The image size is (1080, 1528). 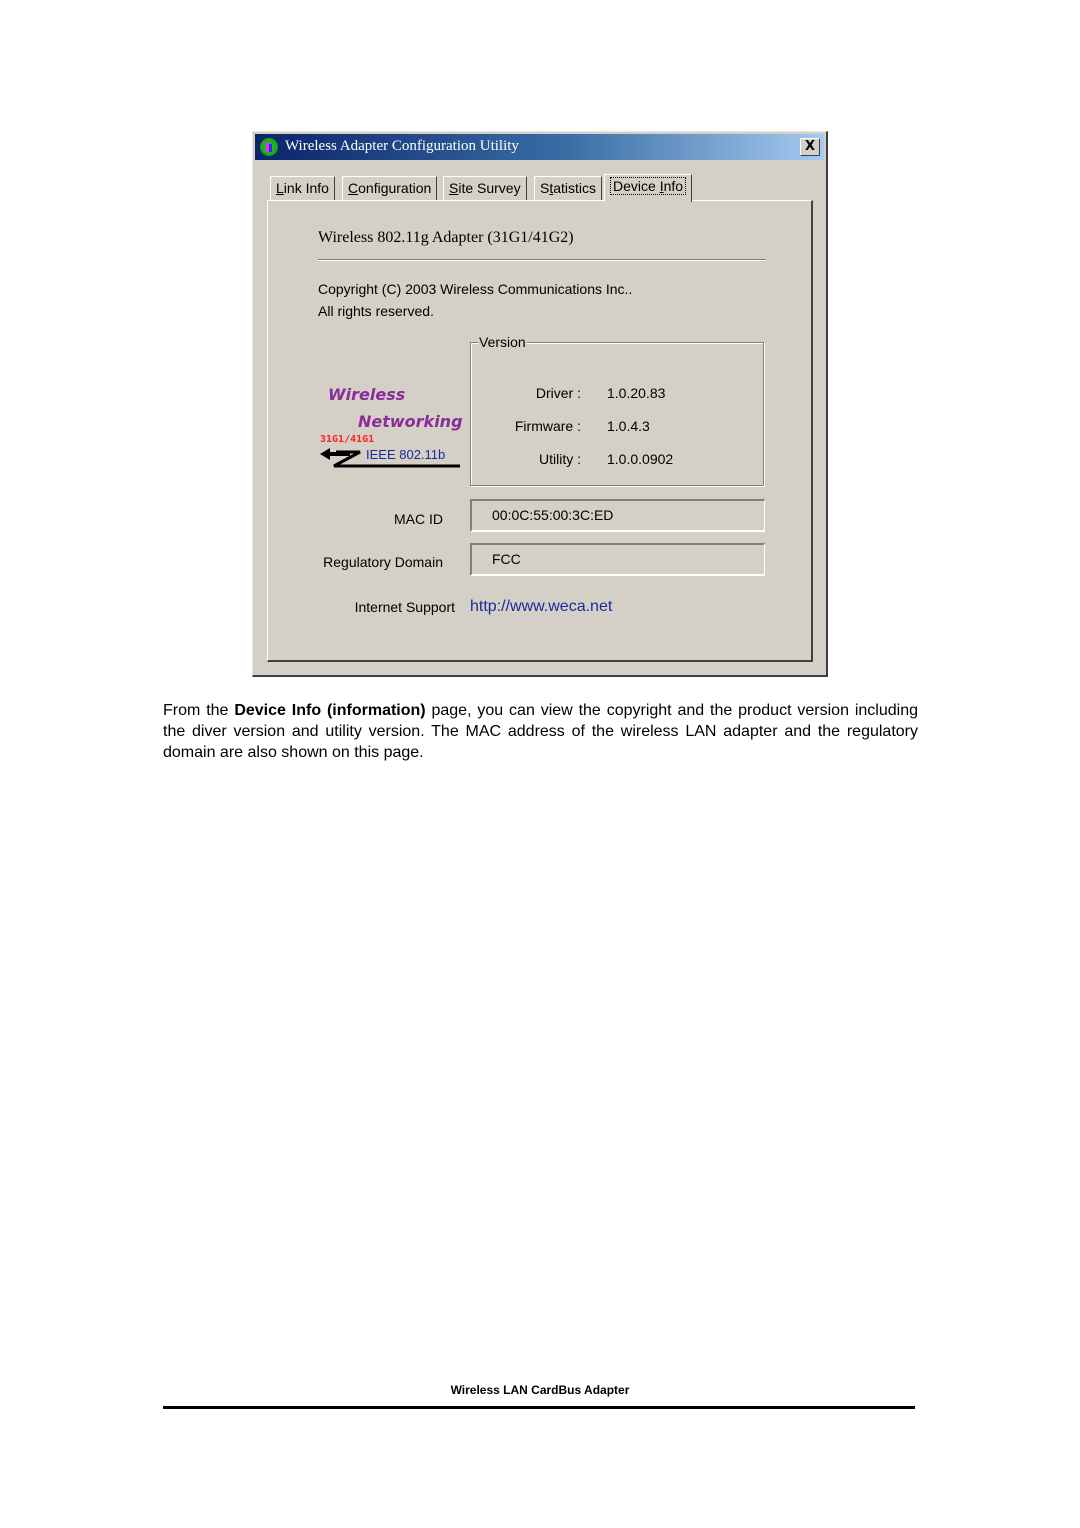 I want to click on logo-line-wireless: Wireless, so click(x=367, y=394).